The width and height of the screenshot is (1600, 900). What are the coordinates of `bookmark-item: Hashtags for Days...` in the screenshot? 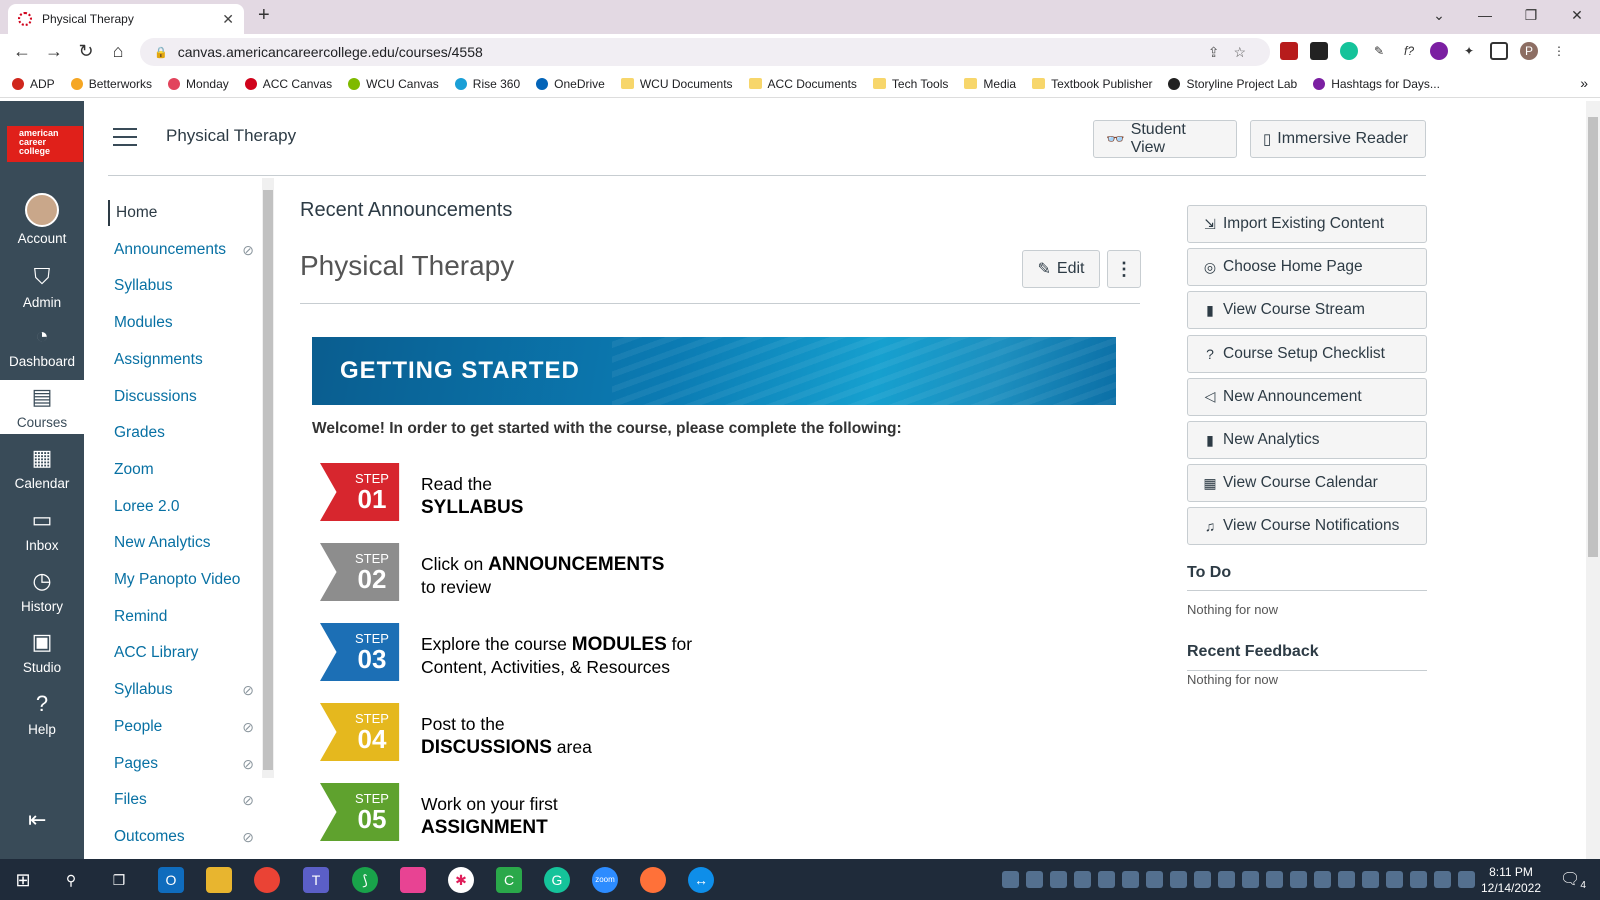 It's located at (1376, 84).